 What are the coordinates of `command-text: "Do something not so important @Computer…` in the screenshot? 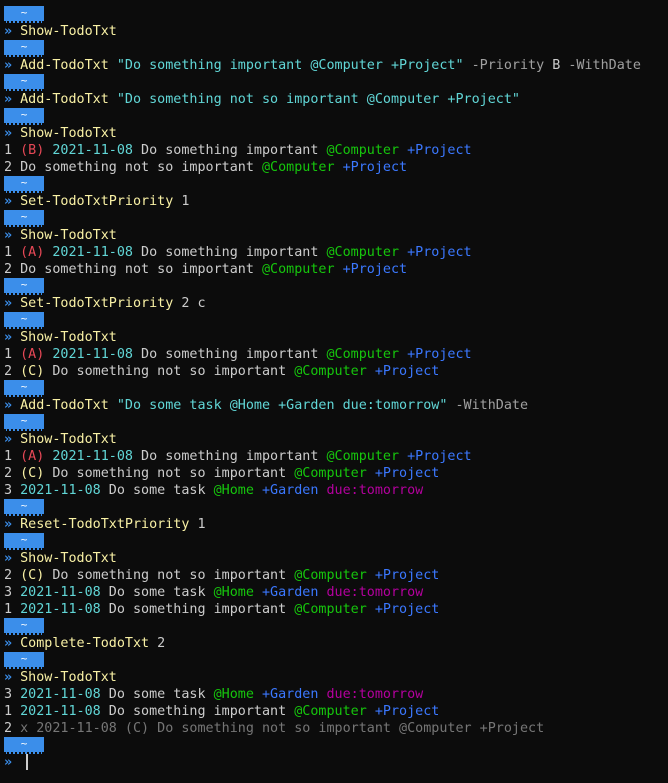 It's located at (314, 99).